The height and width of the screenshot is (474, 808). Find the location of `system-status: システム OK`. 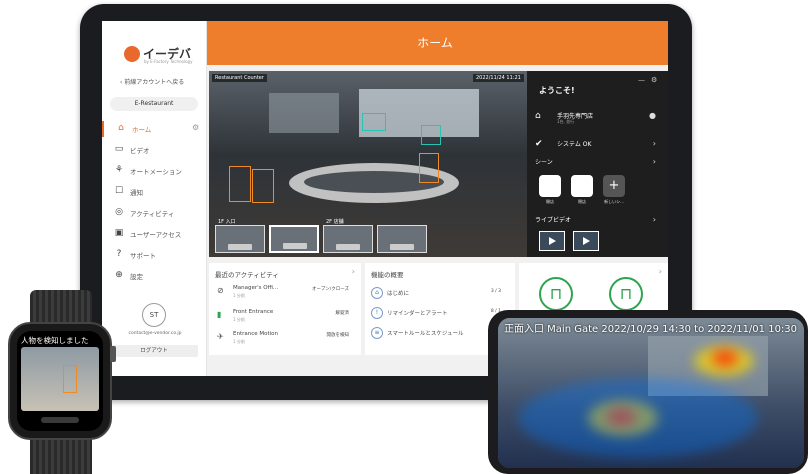

system-status: システム OK is located at coordinates (574, 144).